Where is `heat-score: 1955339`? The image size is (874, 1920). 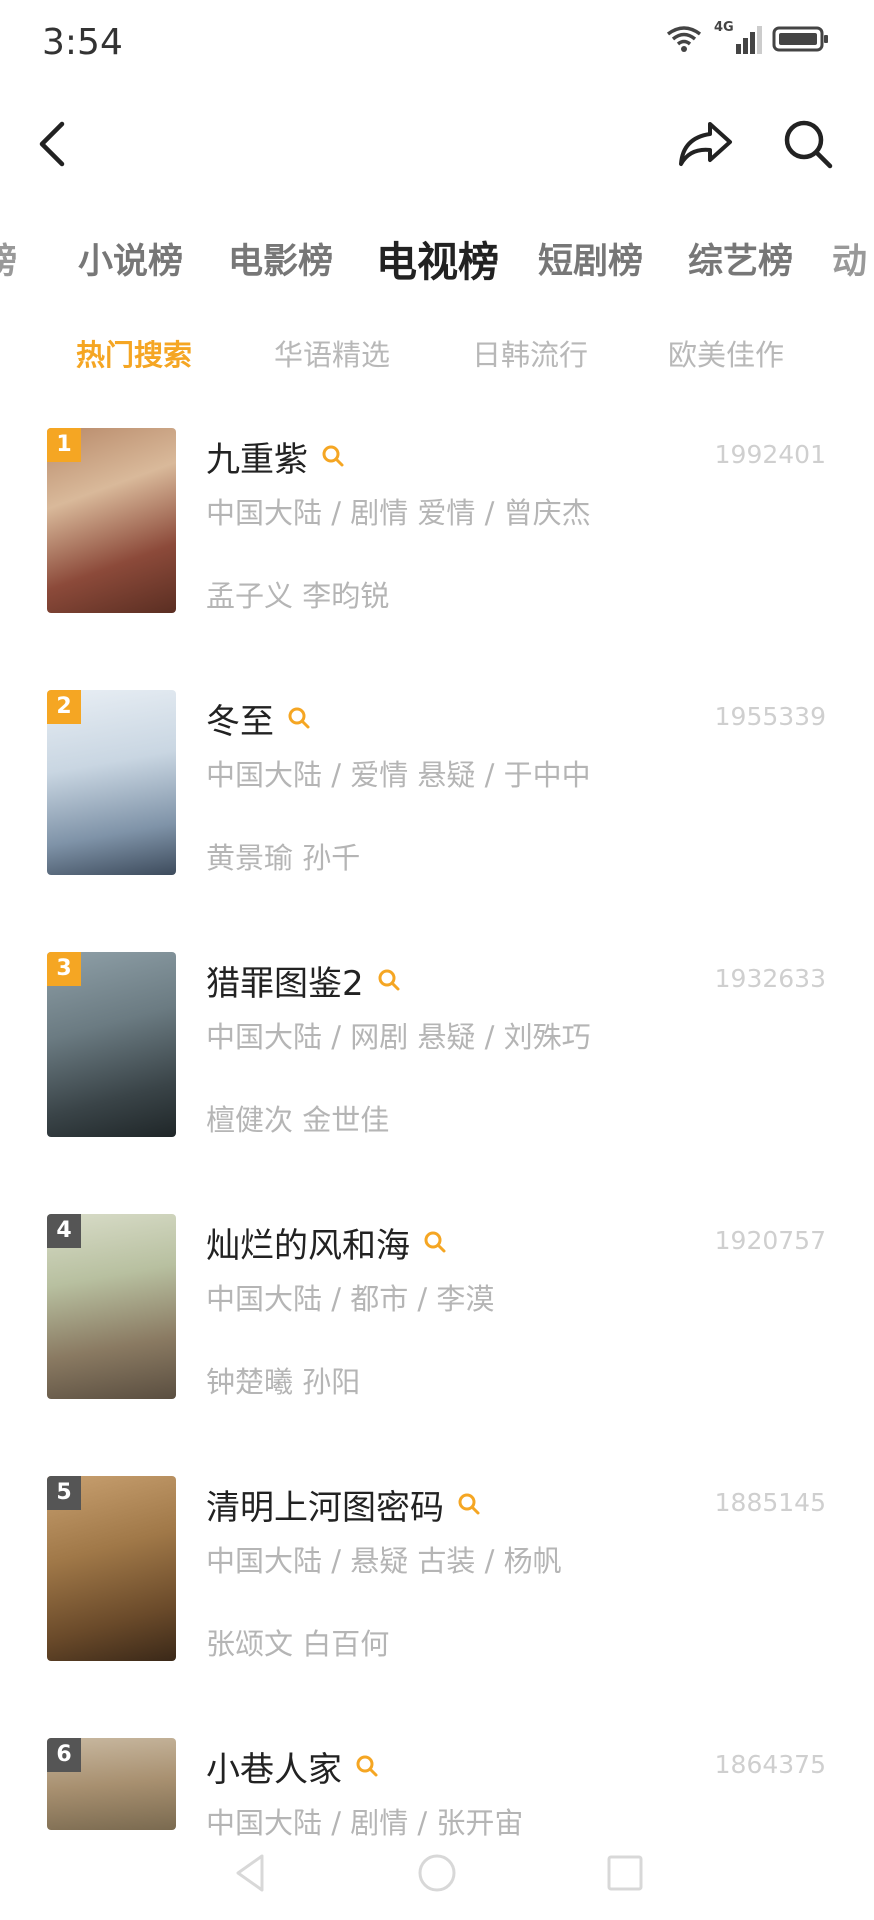 heat-score: 1955339 is located at coordinates (770, 716).